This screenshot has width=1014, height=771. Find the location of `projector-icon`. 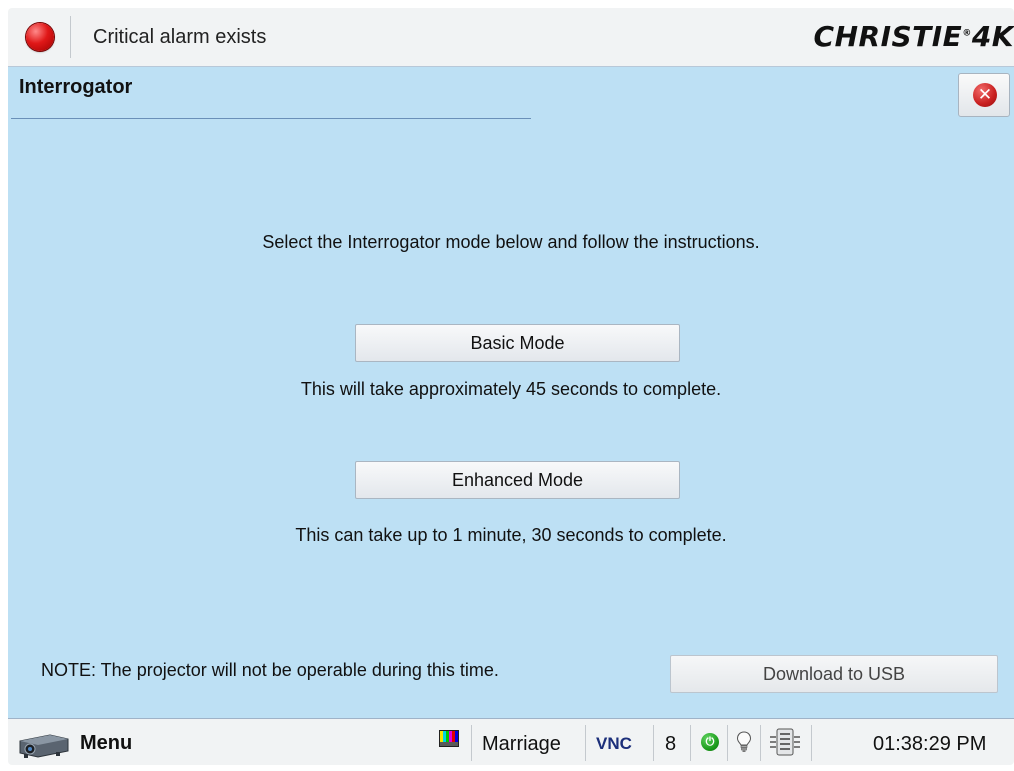

projector-icon is located at coordinates (44, 744).